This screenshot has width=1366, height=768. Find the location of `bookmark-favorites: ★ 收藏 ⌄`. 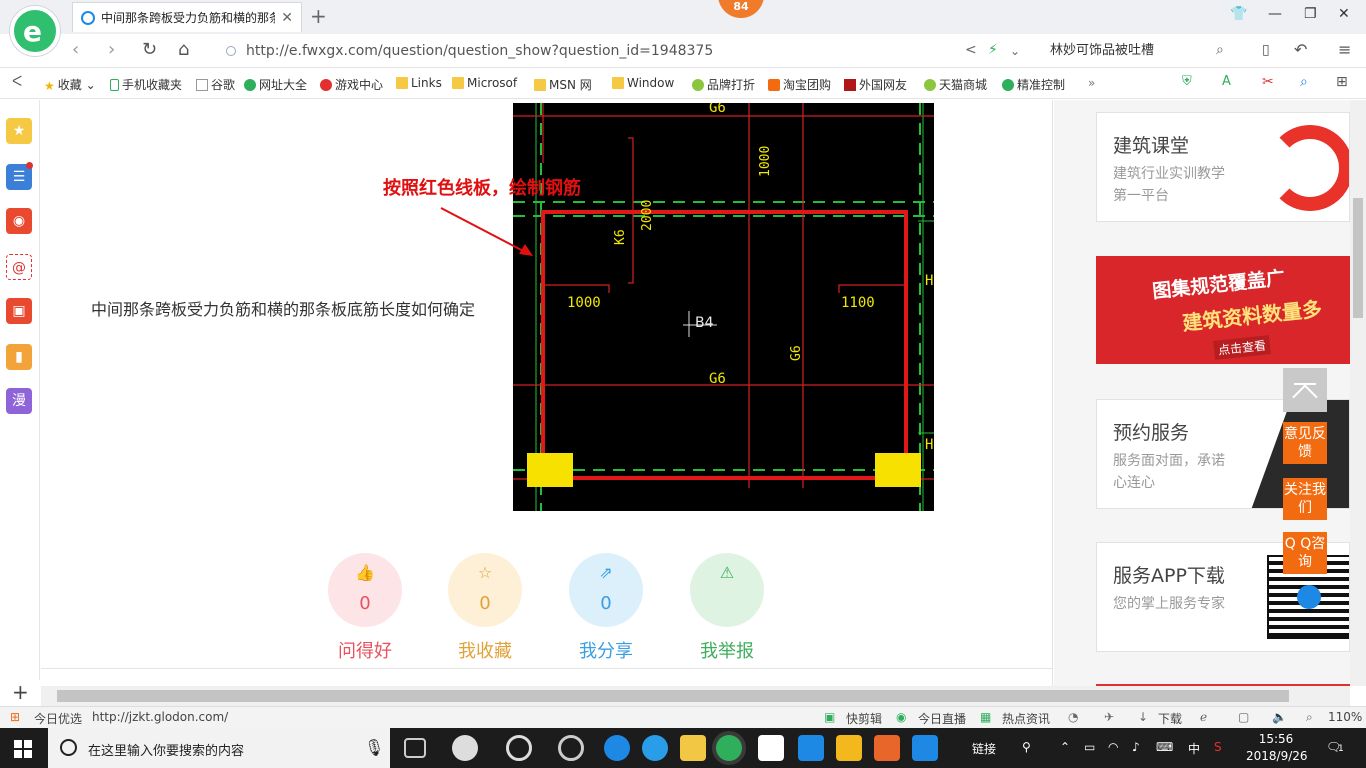

bookmark-favorites: ★ 收藏 ⌄ is located at coordinates (70, 84).